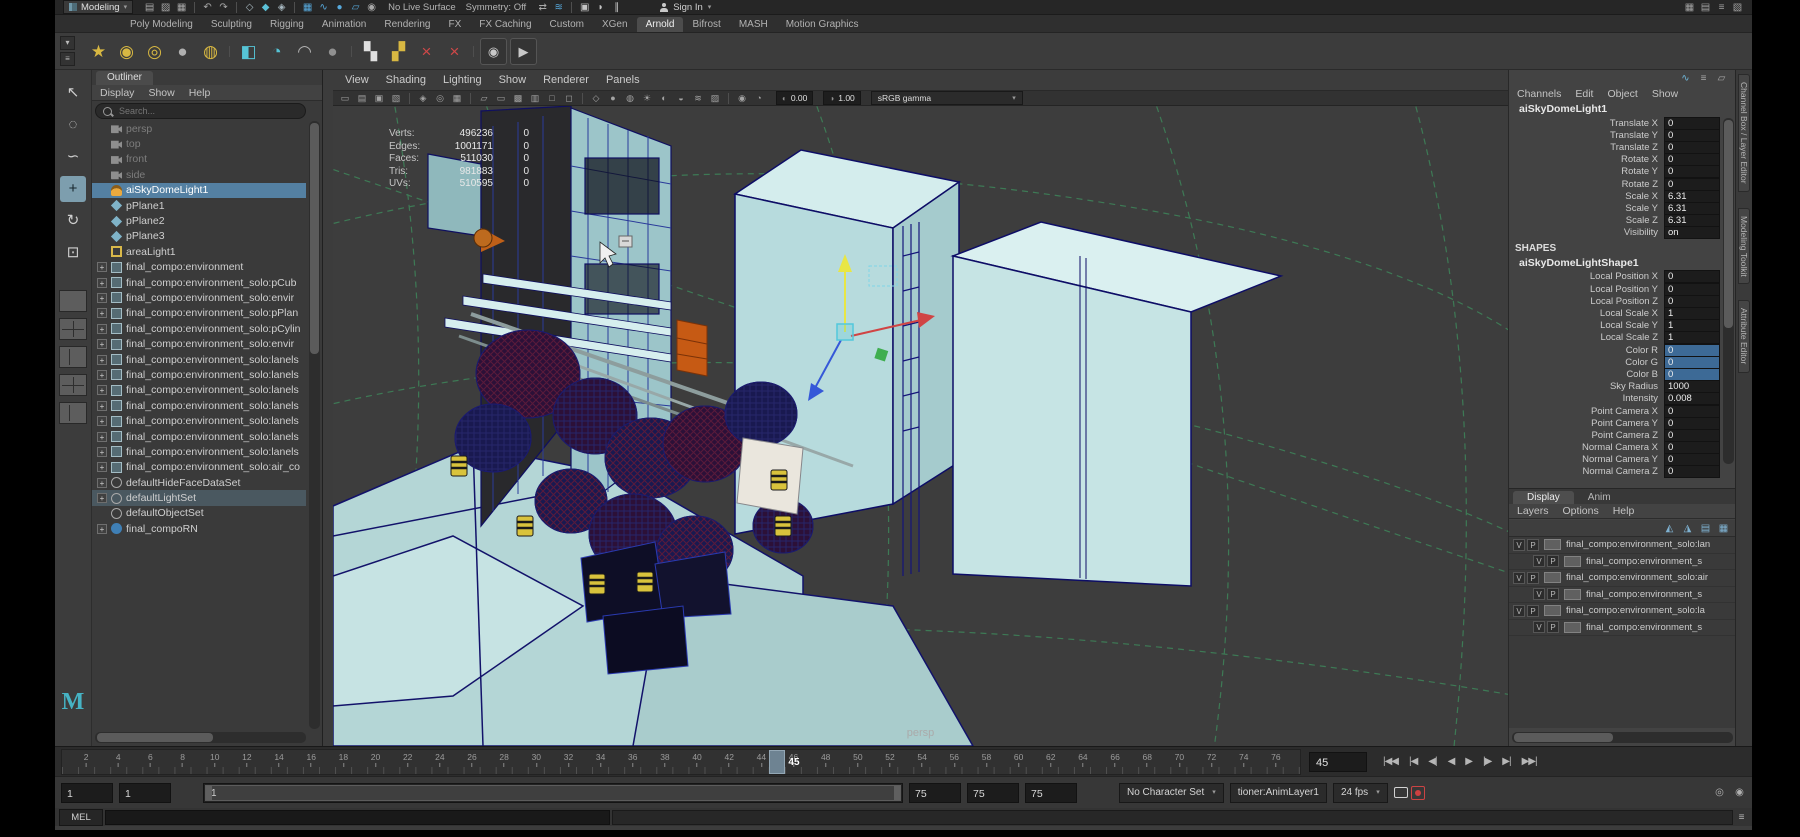 The width and height of the screenshot is (1800, 837). I want to click on wireframe-icon: ◇, so click(596, 98).